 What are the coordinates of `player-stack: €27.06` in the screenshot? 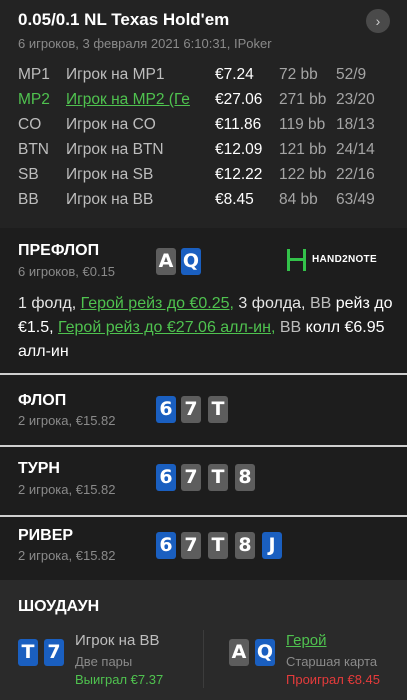 It's located at (239, 99).